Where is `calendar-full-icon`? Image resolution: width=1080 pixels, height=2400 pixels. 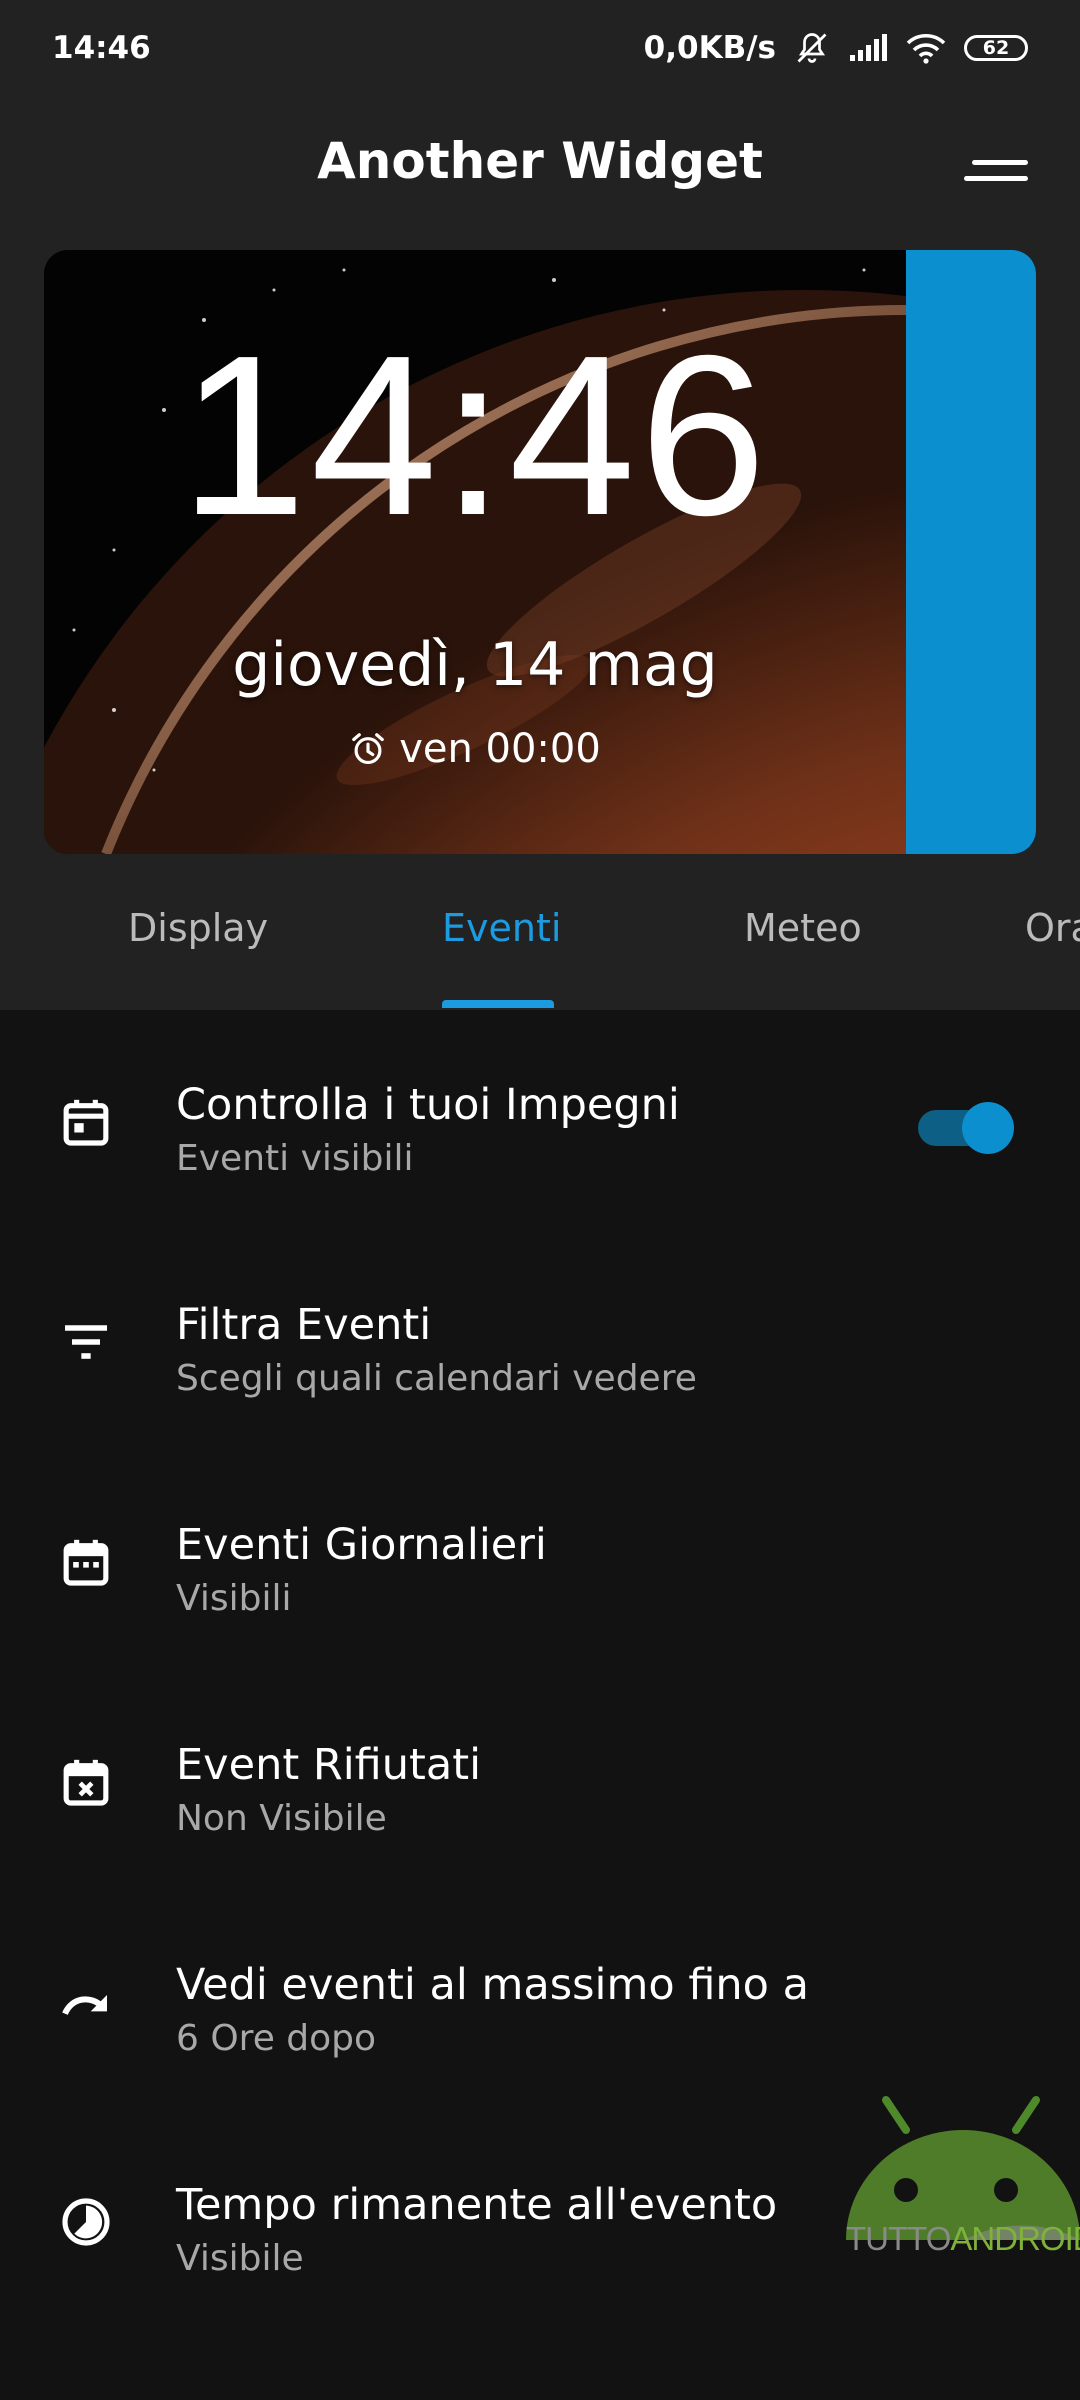
calendar-full-icon is located at coordinates (86, 1562).